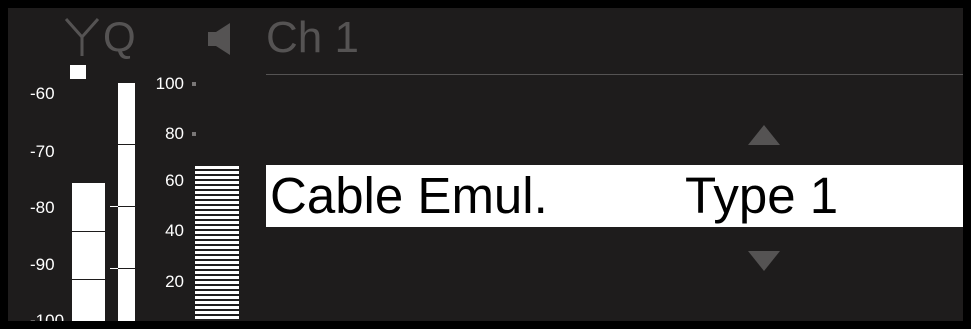  Describe the element at coordinates (174, 230) in the screenshot. I see `af-scale-label: 40` at that location.